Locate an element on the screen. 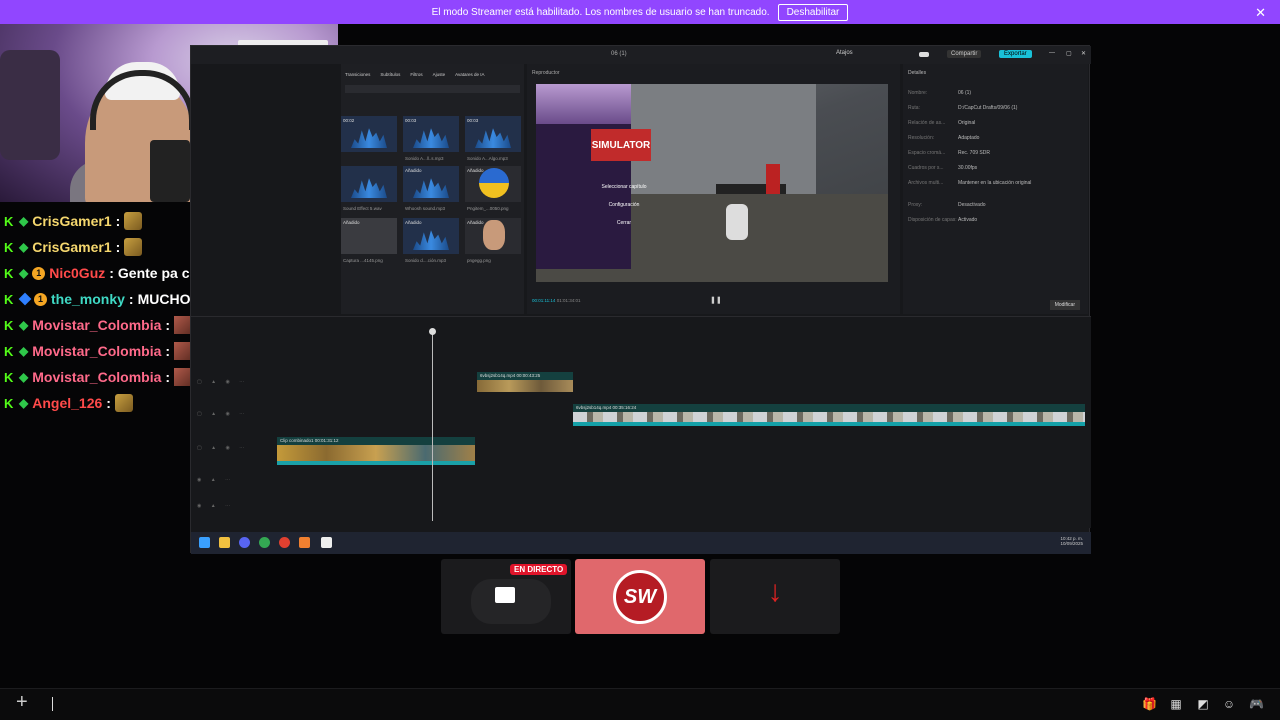 Image resolution: width=1280 pixels, height=720 pixels. maximize-icon: ▢ is located at coordinates (1069, 53).